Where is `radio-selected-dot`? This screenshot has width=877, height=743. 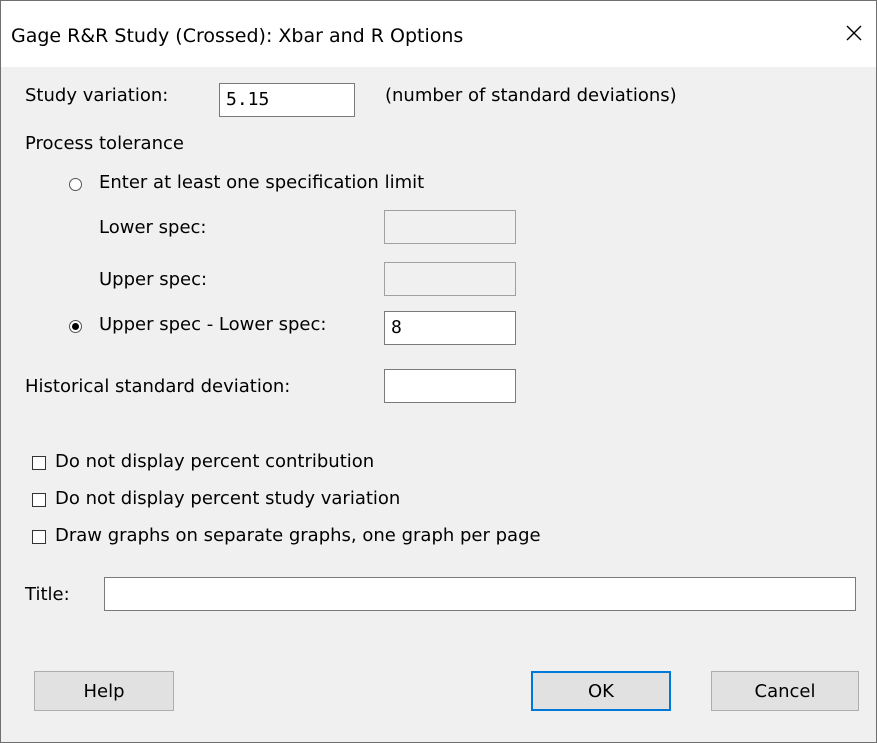
radio-selected-dot is located at coordinates (75, 326).